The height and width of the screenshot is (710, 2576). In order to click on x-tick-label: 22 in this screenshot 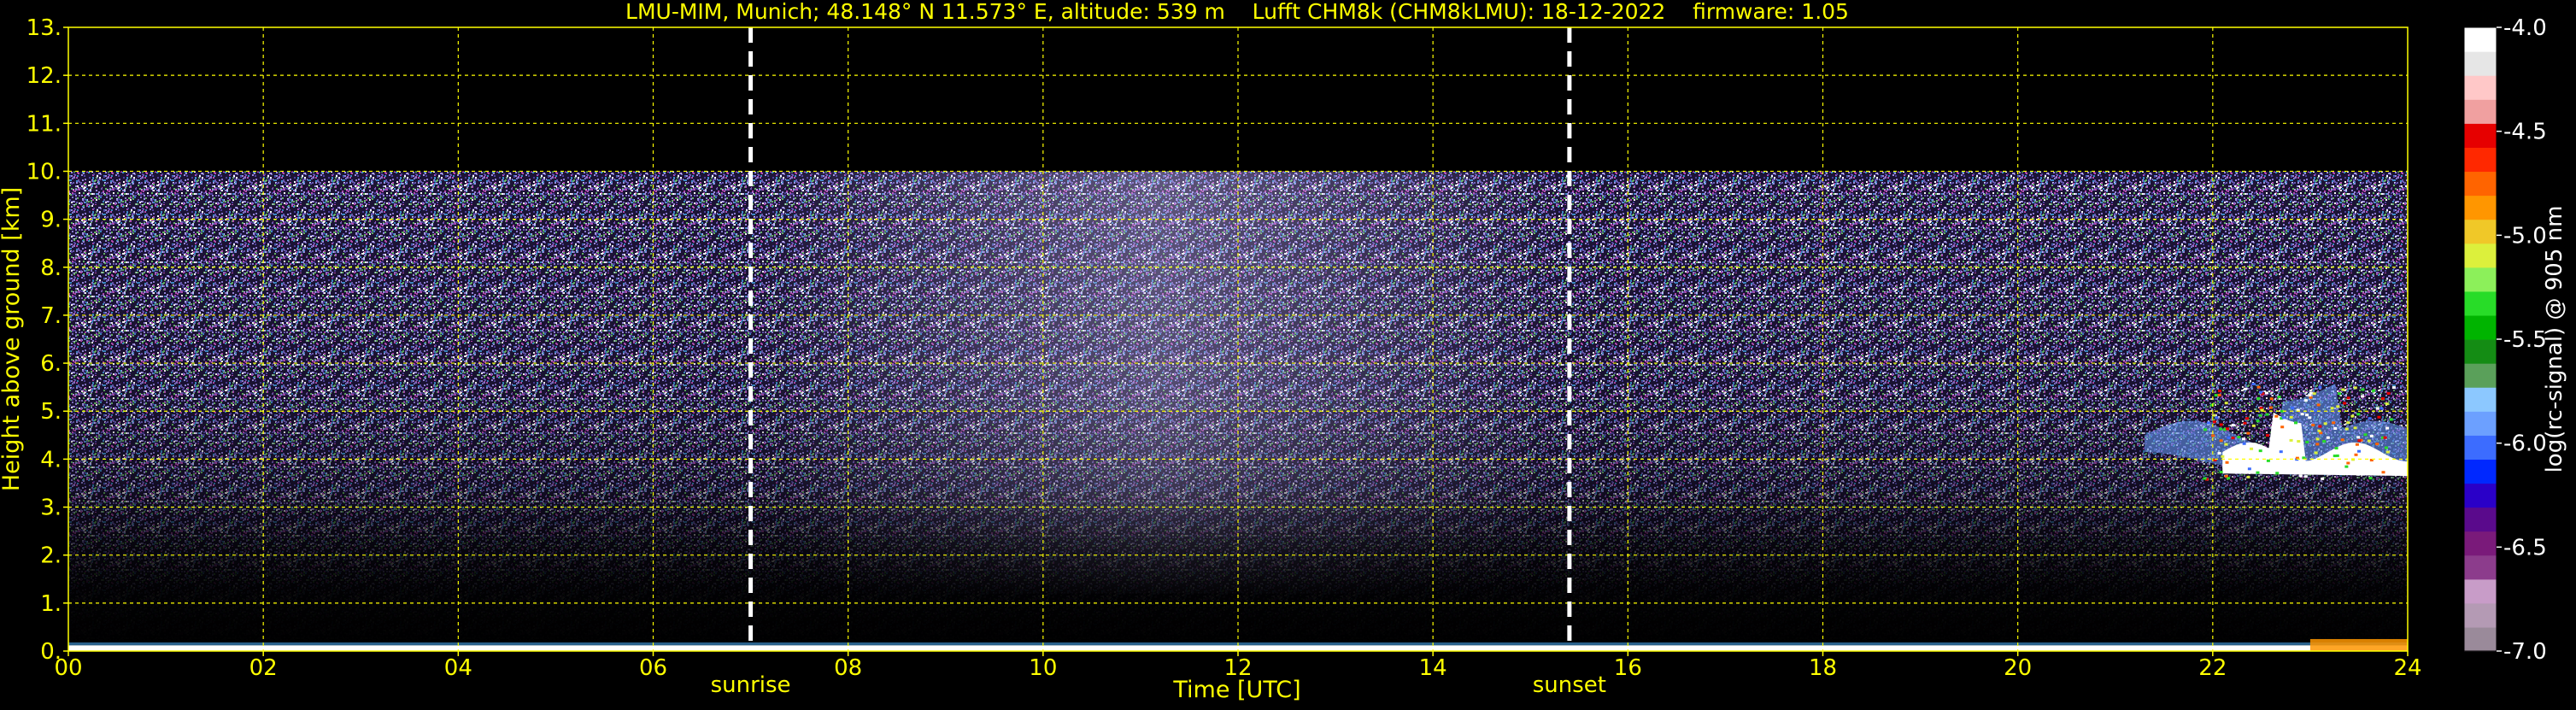, I will do `click(2212, 668)`.